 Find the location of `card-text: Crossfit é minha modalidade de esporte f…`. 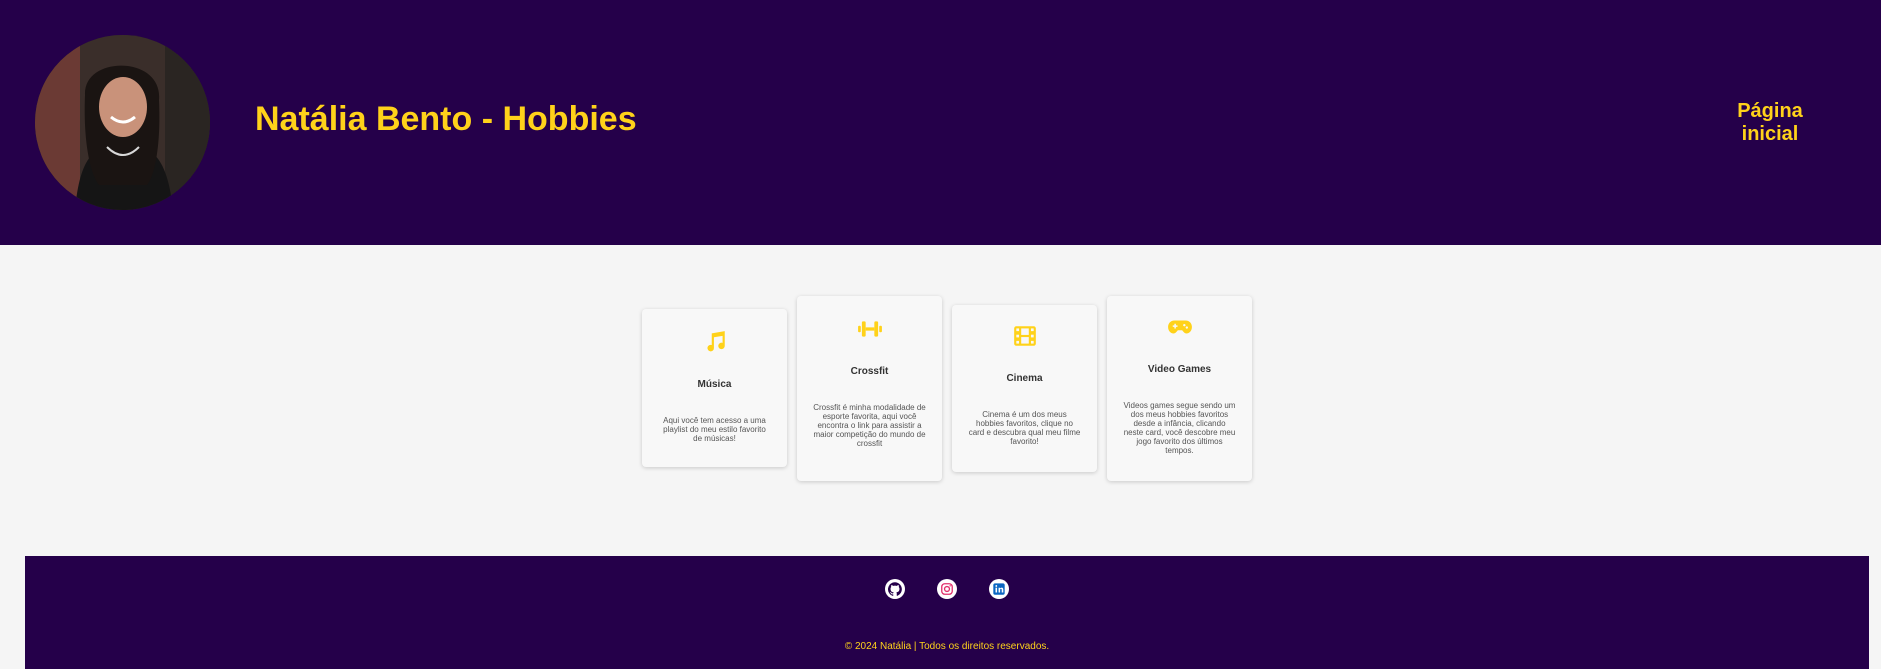

card-text: Crossfit é minha modalidade de esporte f… is located at coordinates (869, 425).